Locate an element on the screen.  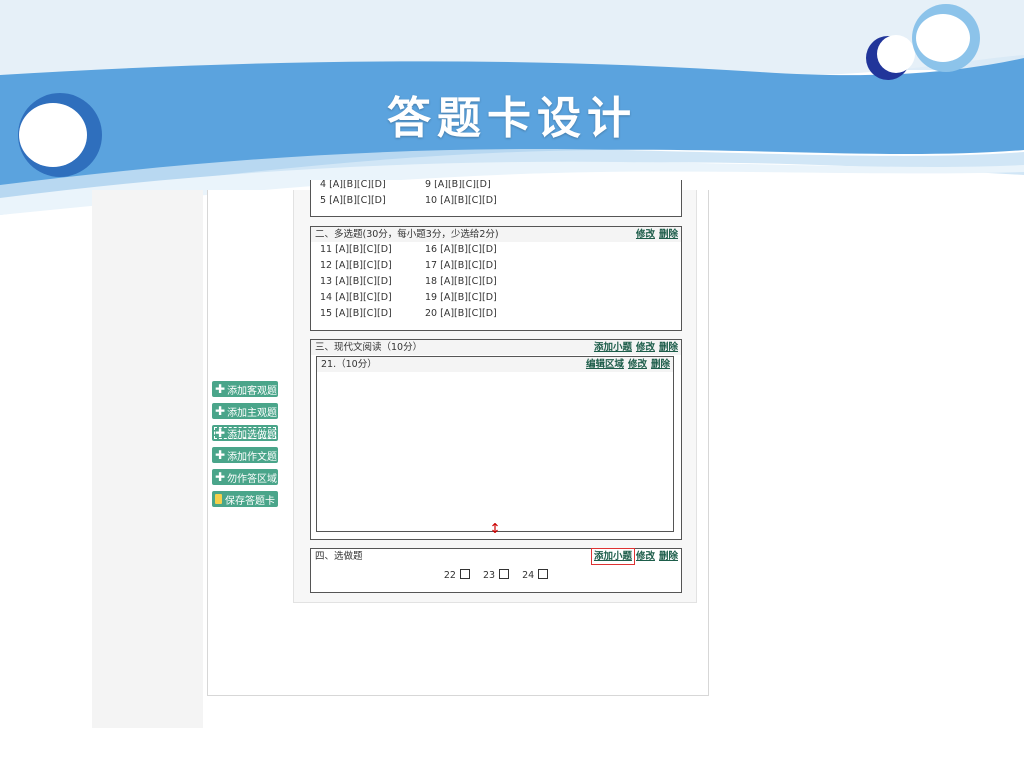
add-subjective-button: ✚ 添加主观题 is located at coordinates (245, 411).